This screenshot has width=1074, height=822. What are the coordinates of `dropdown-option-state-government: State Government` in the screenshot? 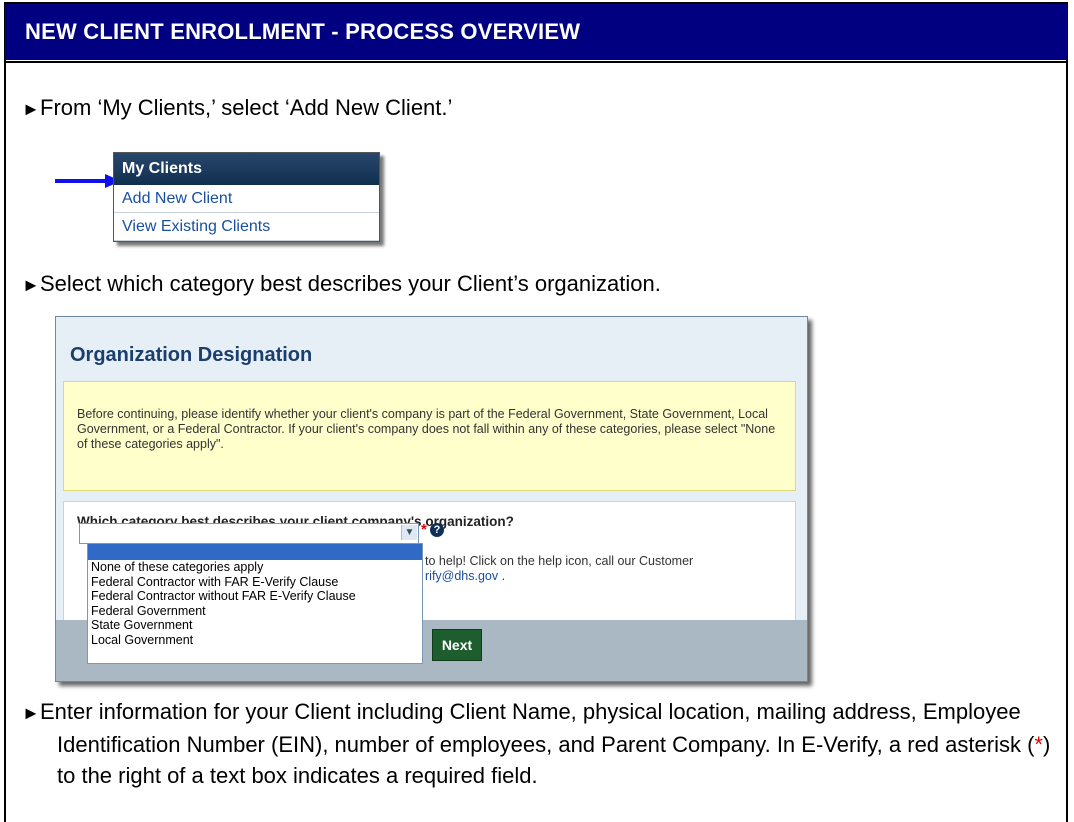 It's located at (255, 625).